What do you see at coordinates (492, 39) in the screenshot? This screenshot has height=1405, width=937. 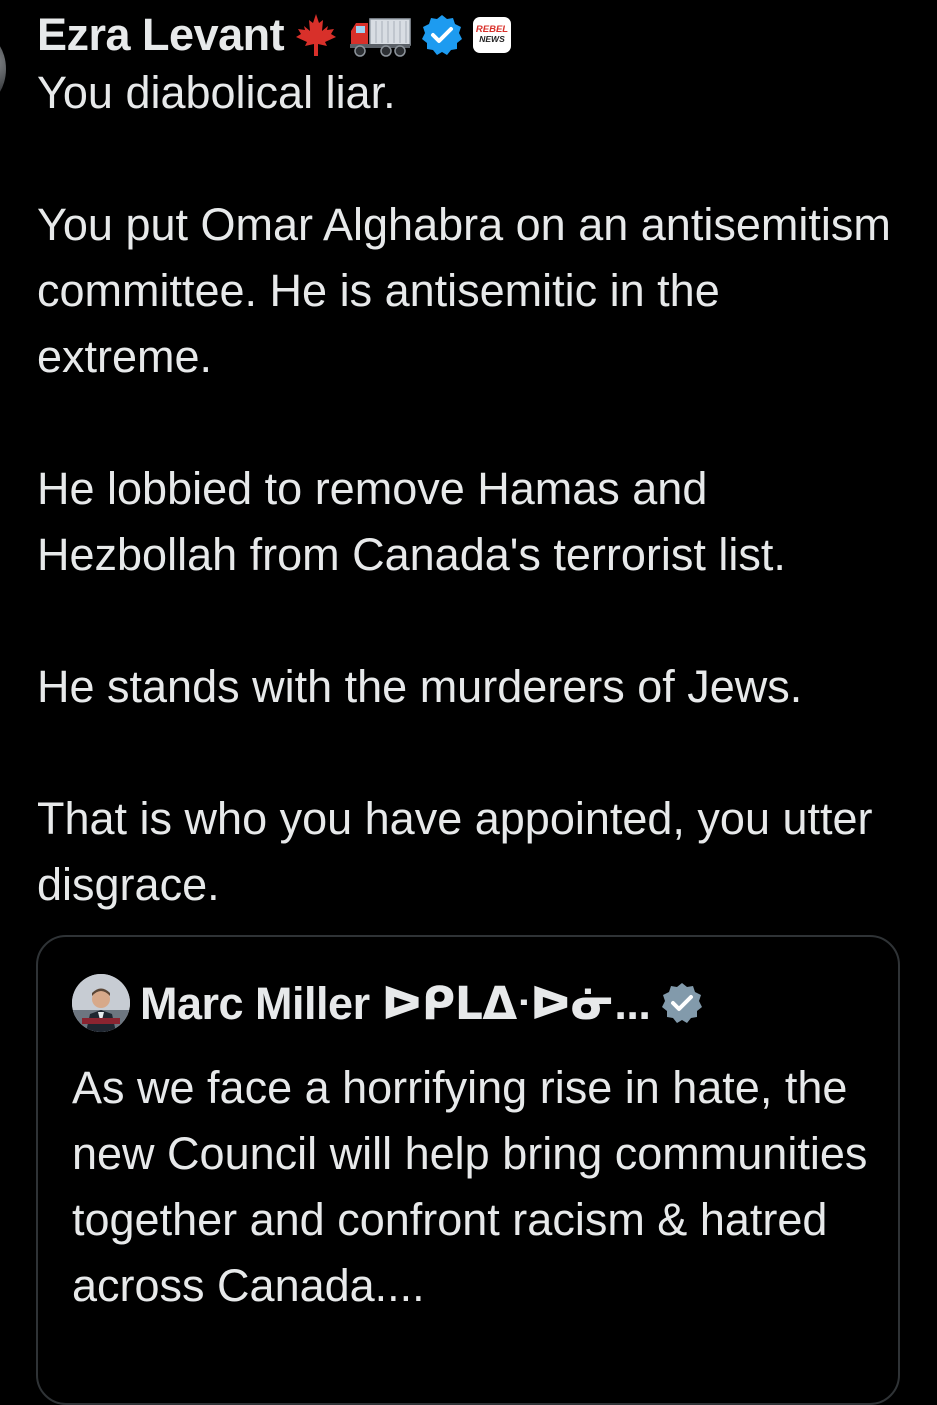 I see `news-badge-text: NEWS` at bounding box center [492, 39].